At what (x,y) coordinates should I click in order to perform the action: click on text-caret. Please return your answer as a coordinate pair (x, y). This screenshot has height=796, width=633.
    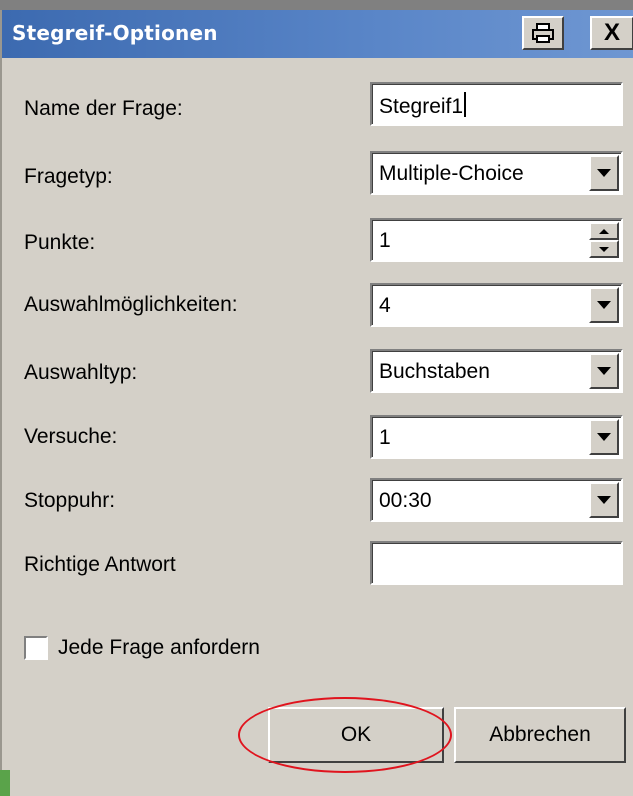
    Looking at the image, I should click on (465, 104).